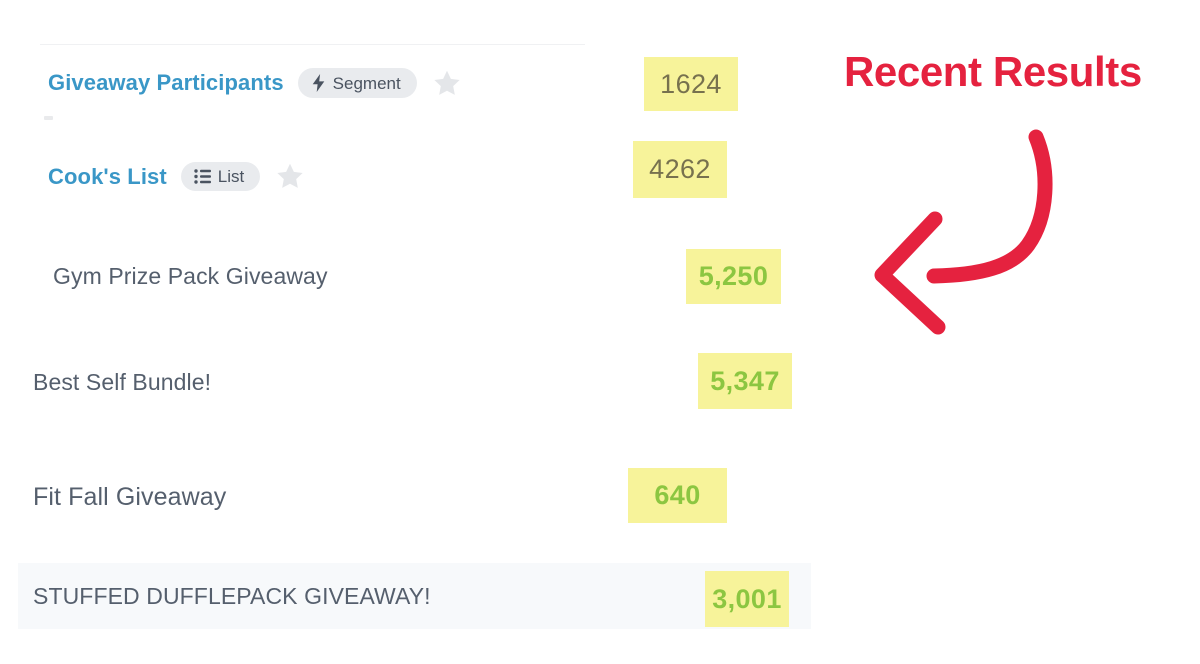 This screenshot has width=1200, height=664. What do you see at coordinates (48, 118) in the screenshot?
I see `stray-mark` at bounding box center [48, 118].